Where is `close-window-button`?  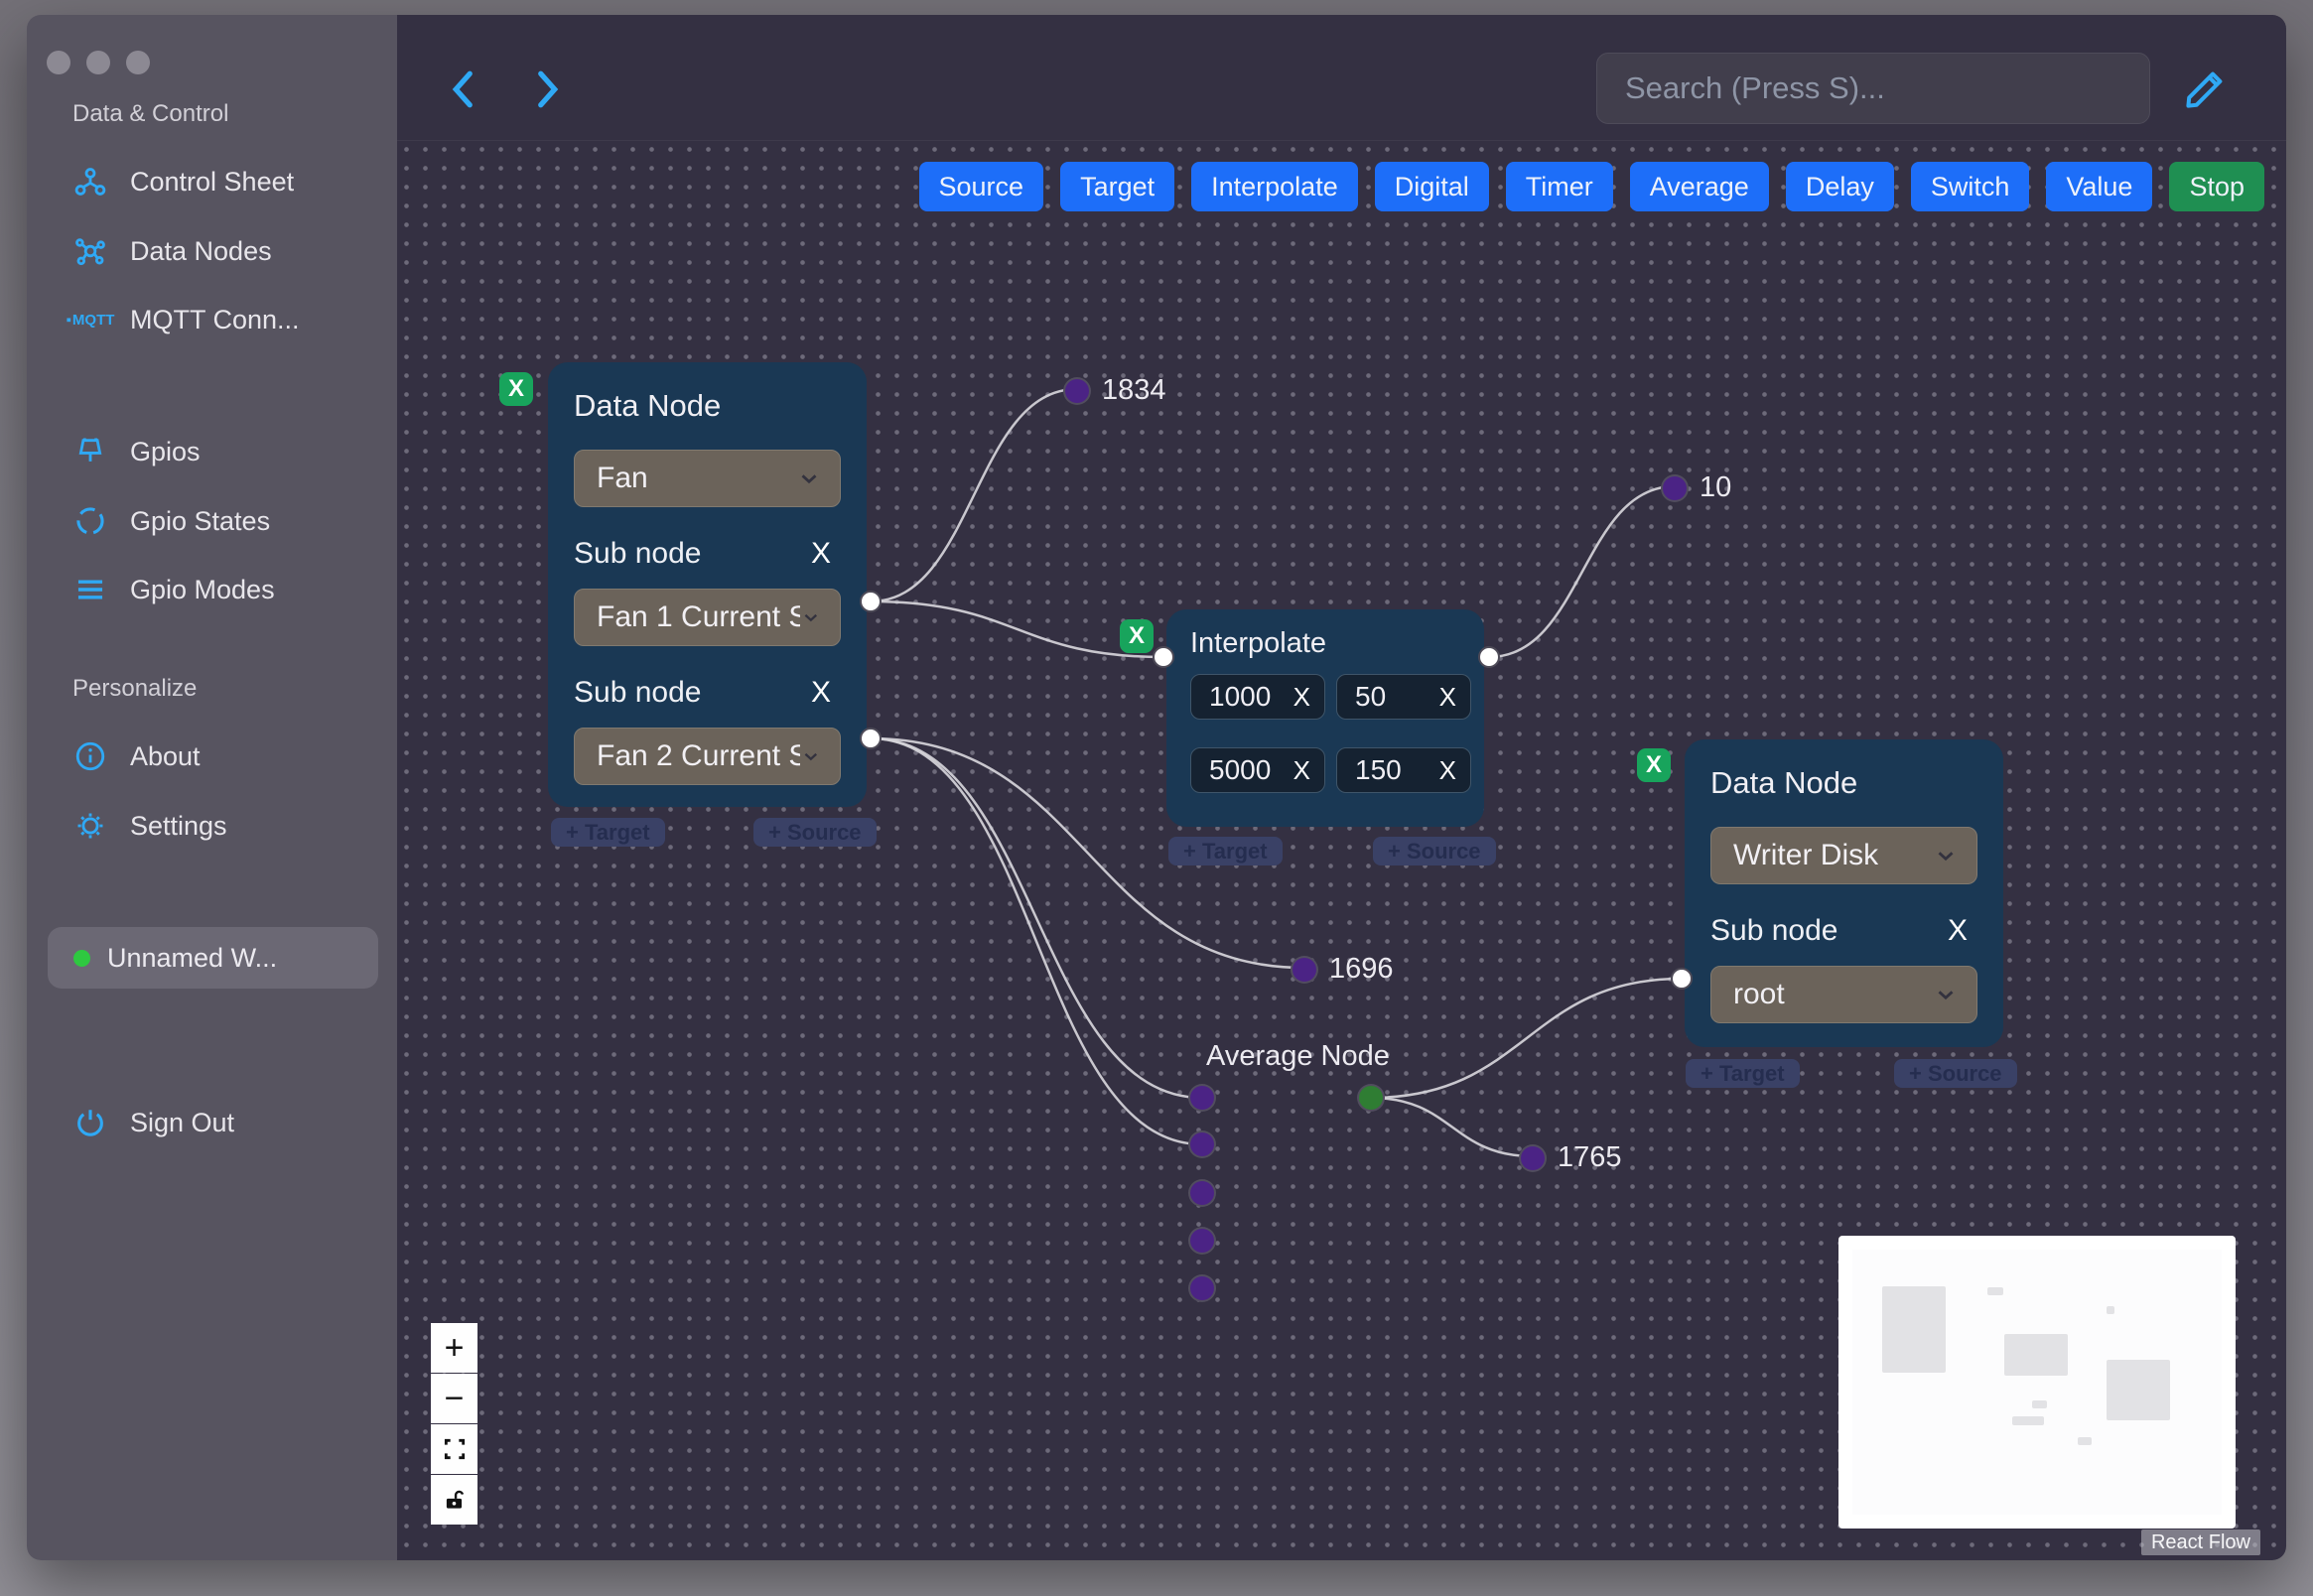
close-window-button is located at coordinates (58, 62).